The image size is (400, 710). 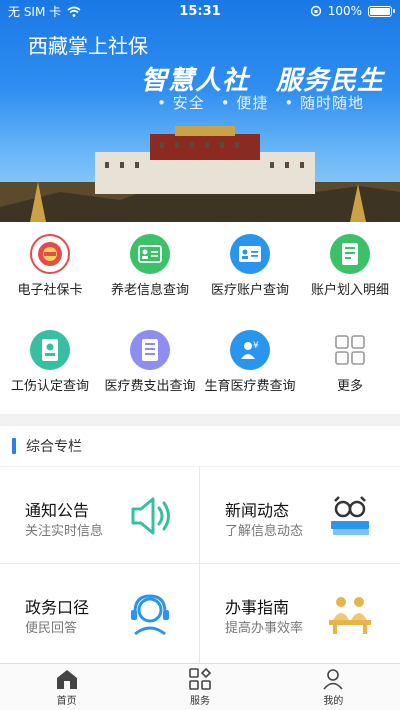 I want to click on service-transfer-detail: 账户划入明细, so click(x=350, y=270).